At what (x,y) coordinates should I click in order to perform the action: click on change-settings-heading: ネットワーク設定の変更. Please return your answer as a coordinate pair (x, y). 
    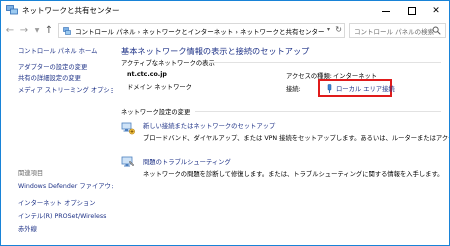
    Looking at the image, I should click on (156, 112).